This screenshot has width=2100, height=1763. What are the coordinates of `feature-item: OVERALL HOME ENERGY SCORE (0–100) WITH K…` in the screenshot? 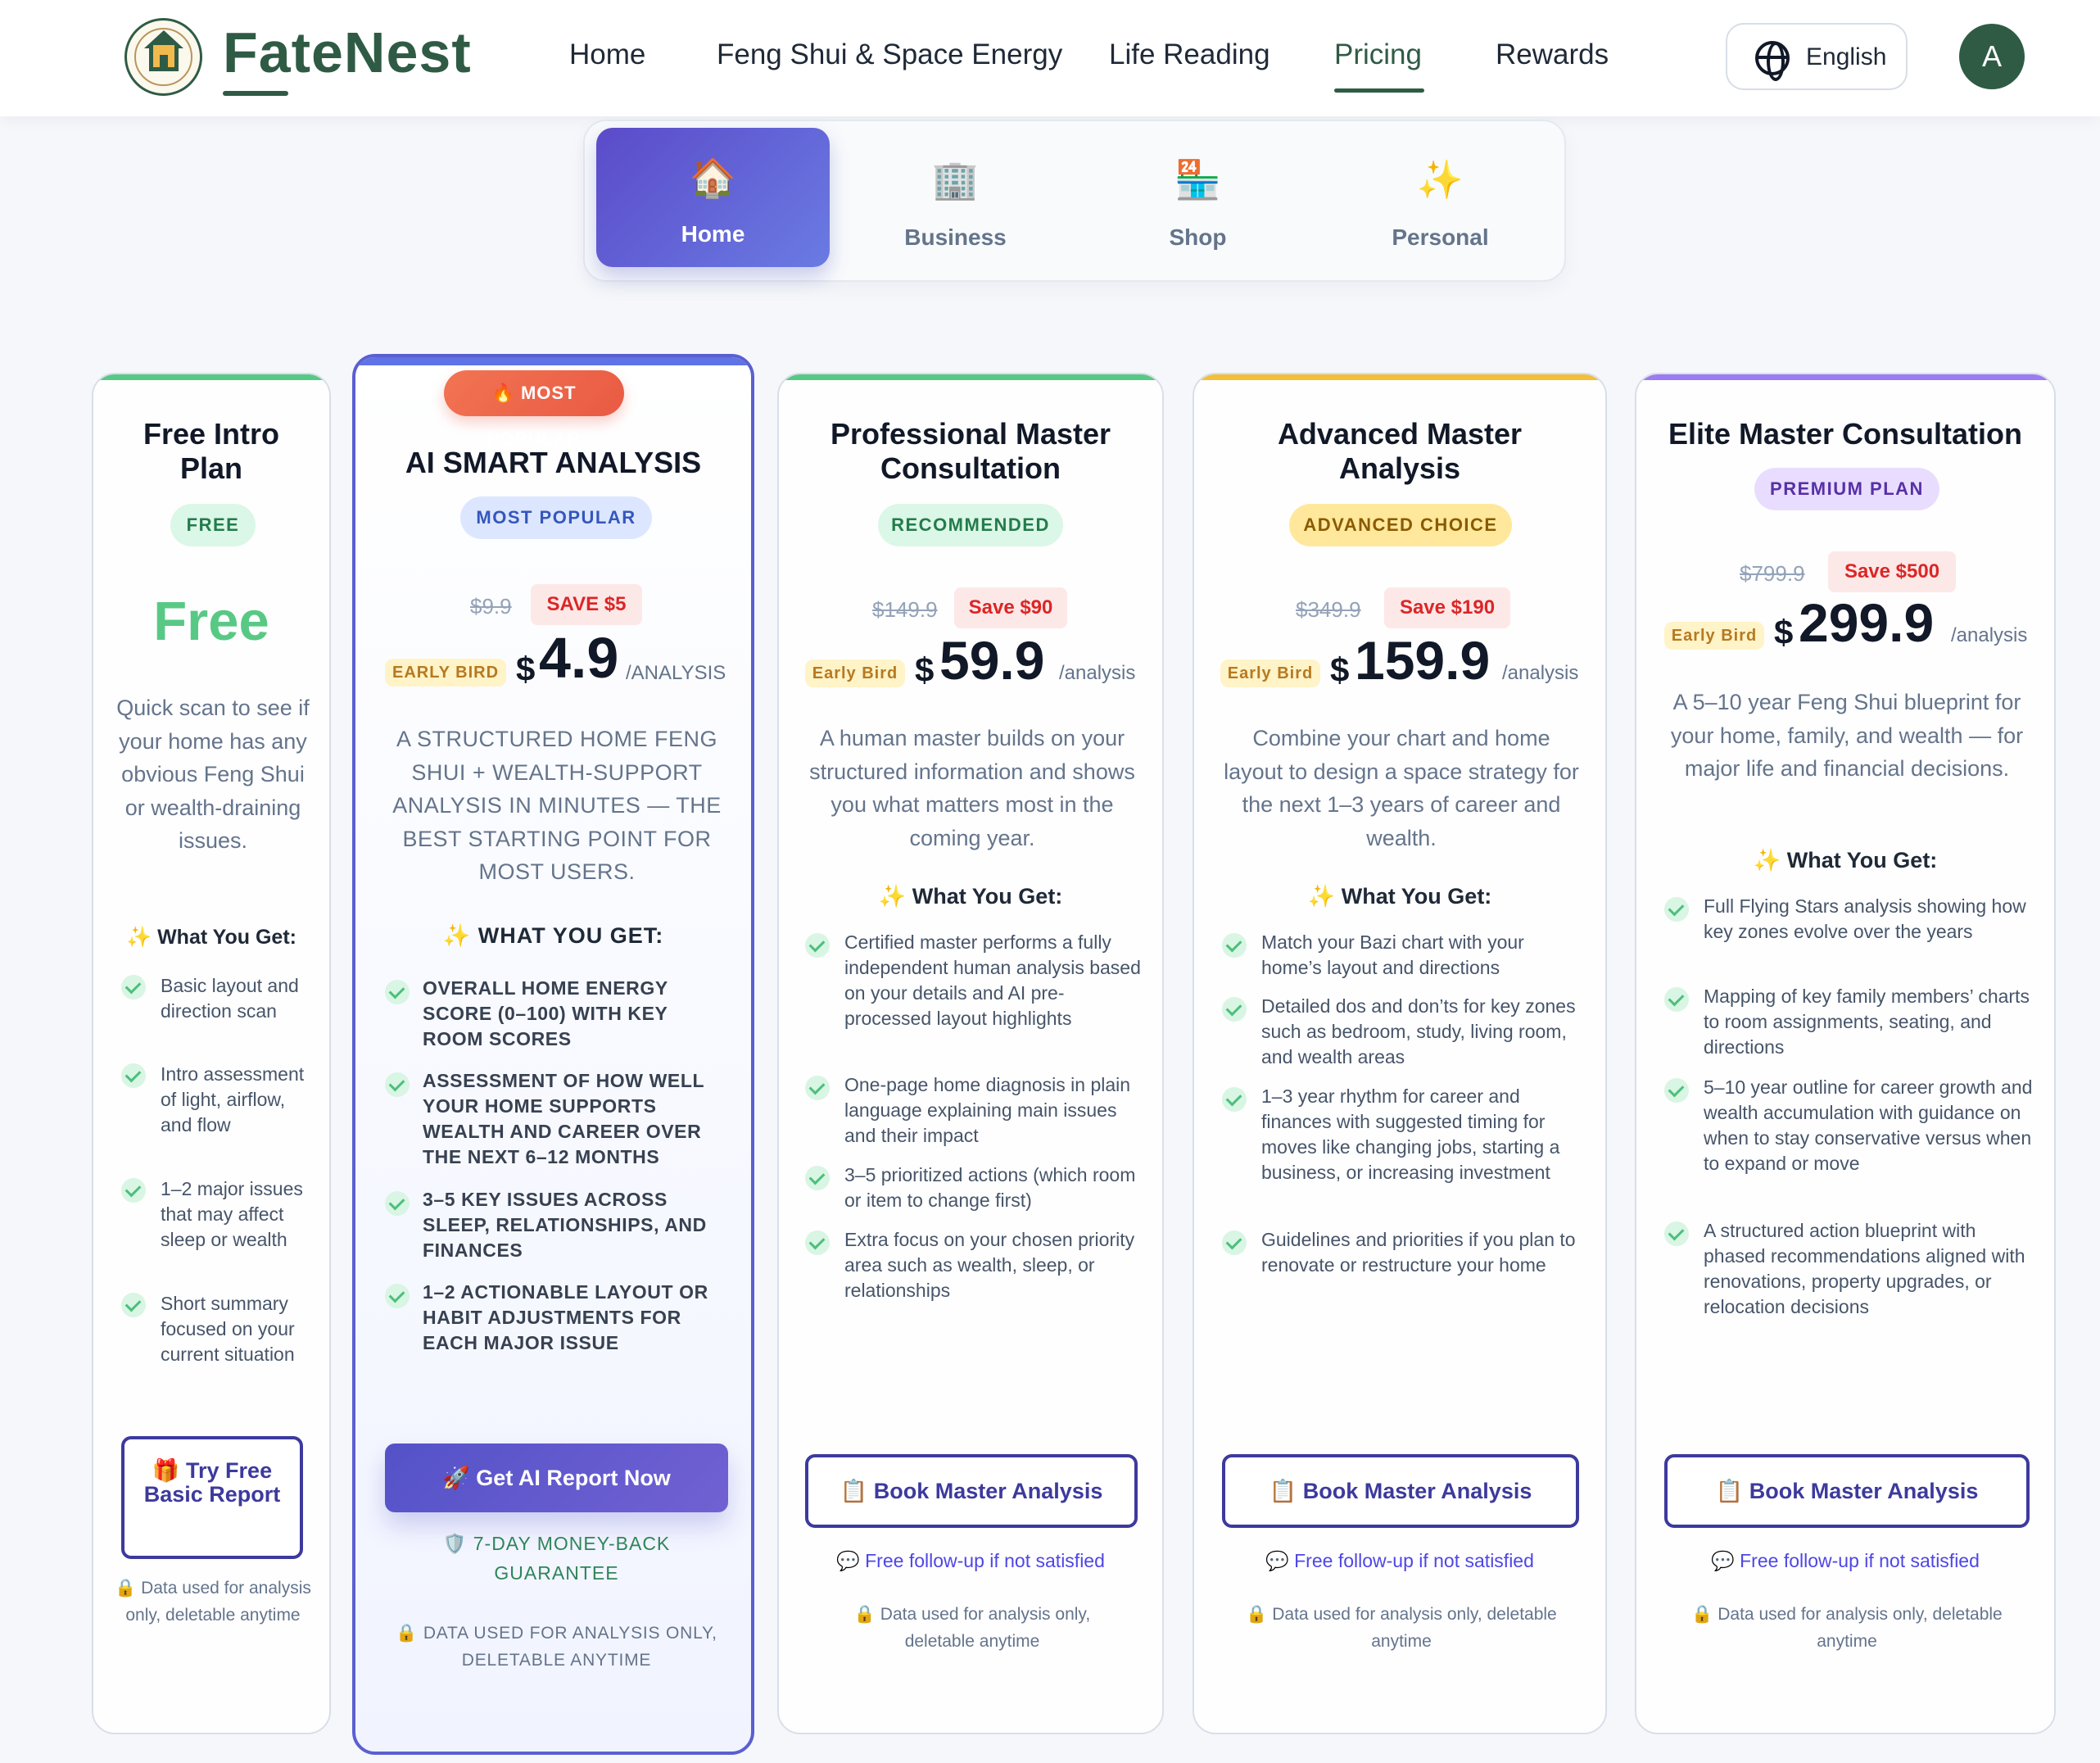 It's located at (546, 1014).